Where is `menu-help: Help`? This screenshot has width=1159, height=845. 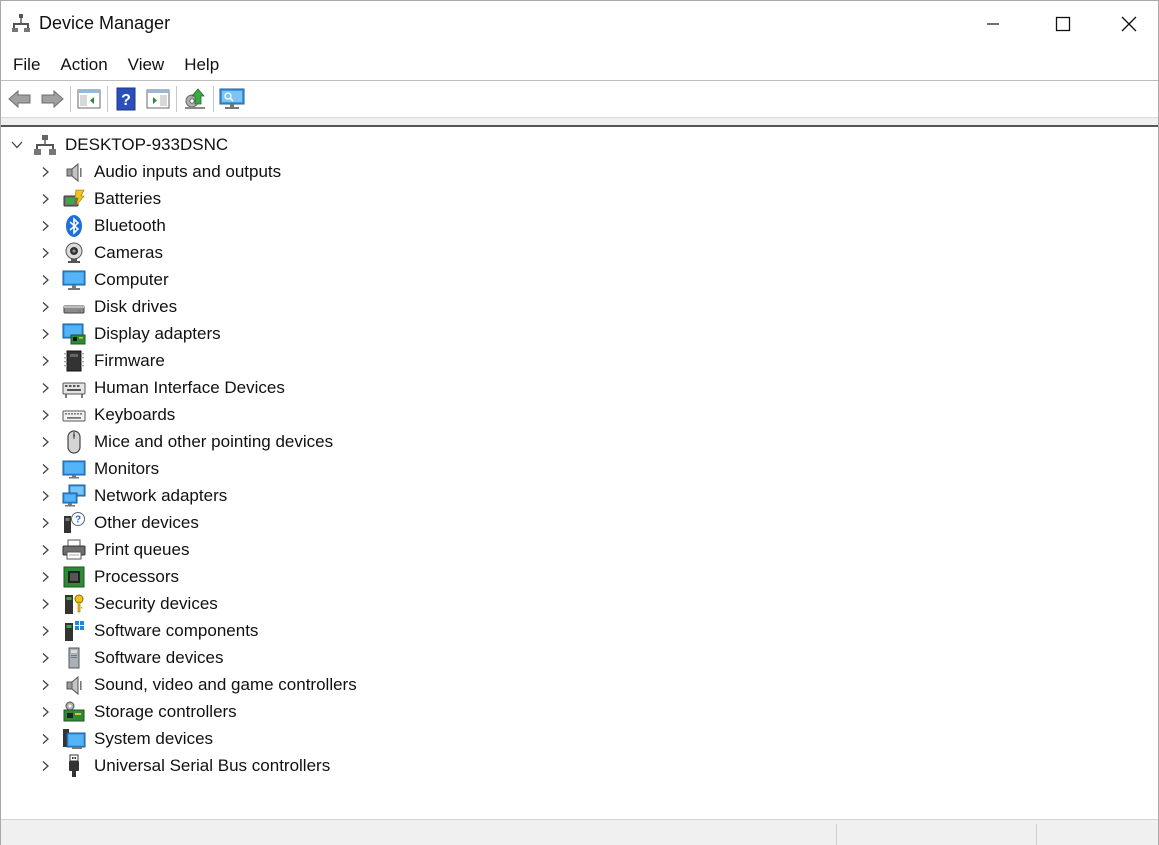 menu-help: Help is located at coordinates (201, 65).